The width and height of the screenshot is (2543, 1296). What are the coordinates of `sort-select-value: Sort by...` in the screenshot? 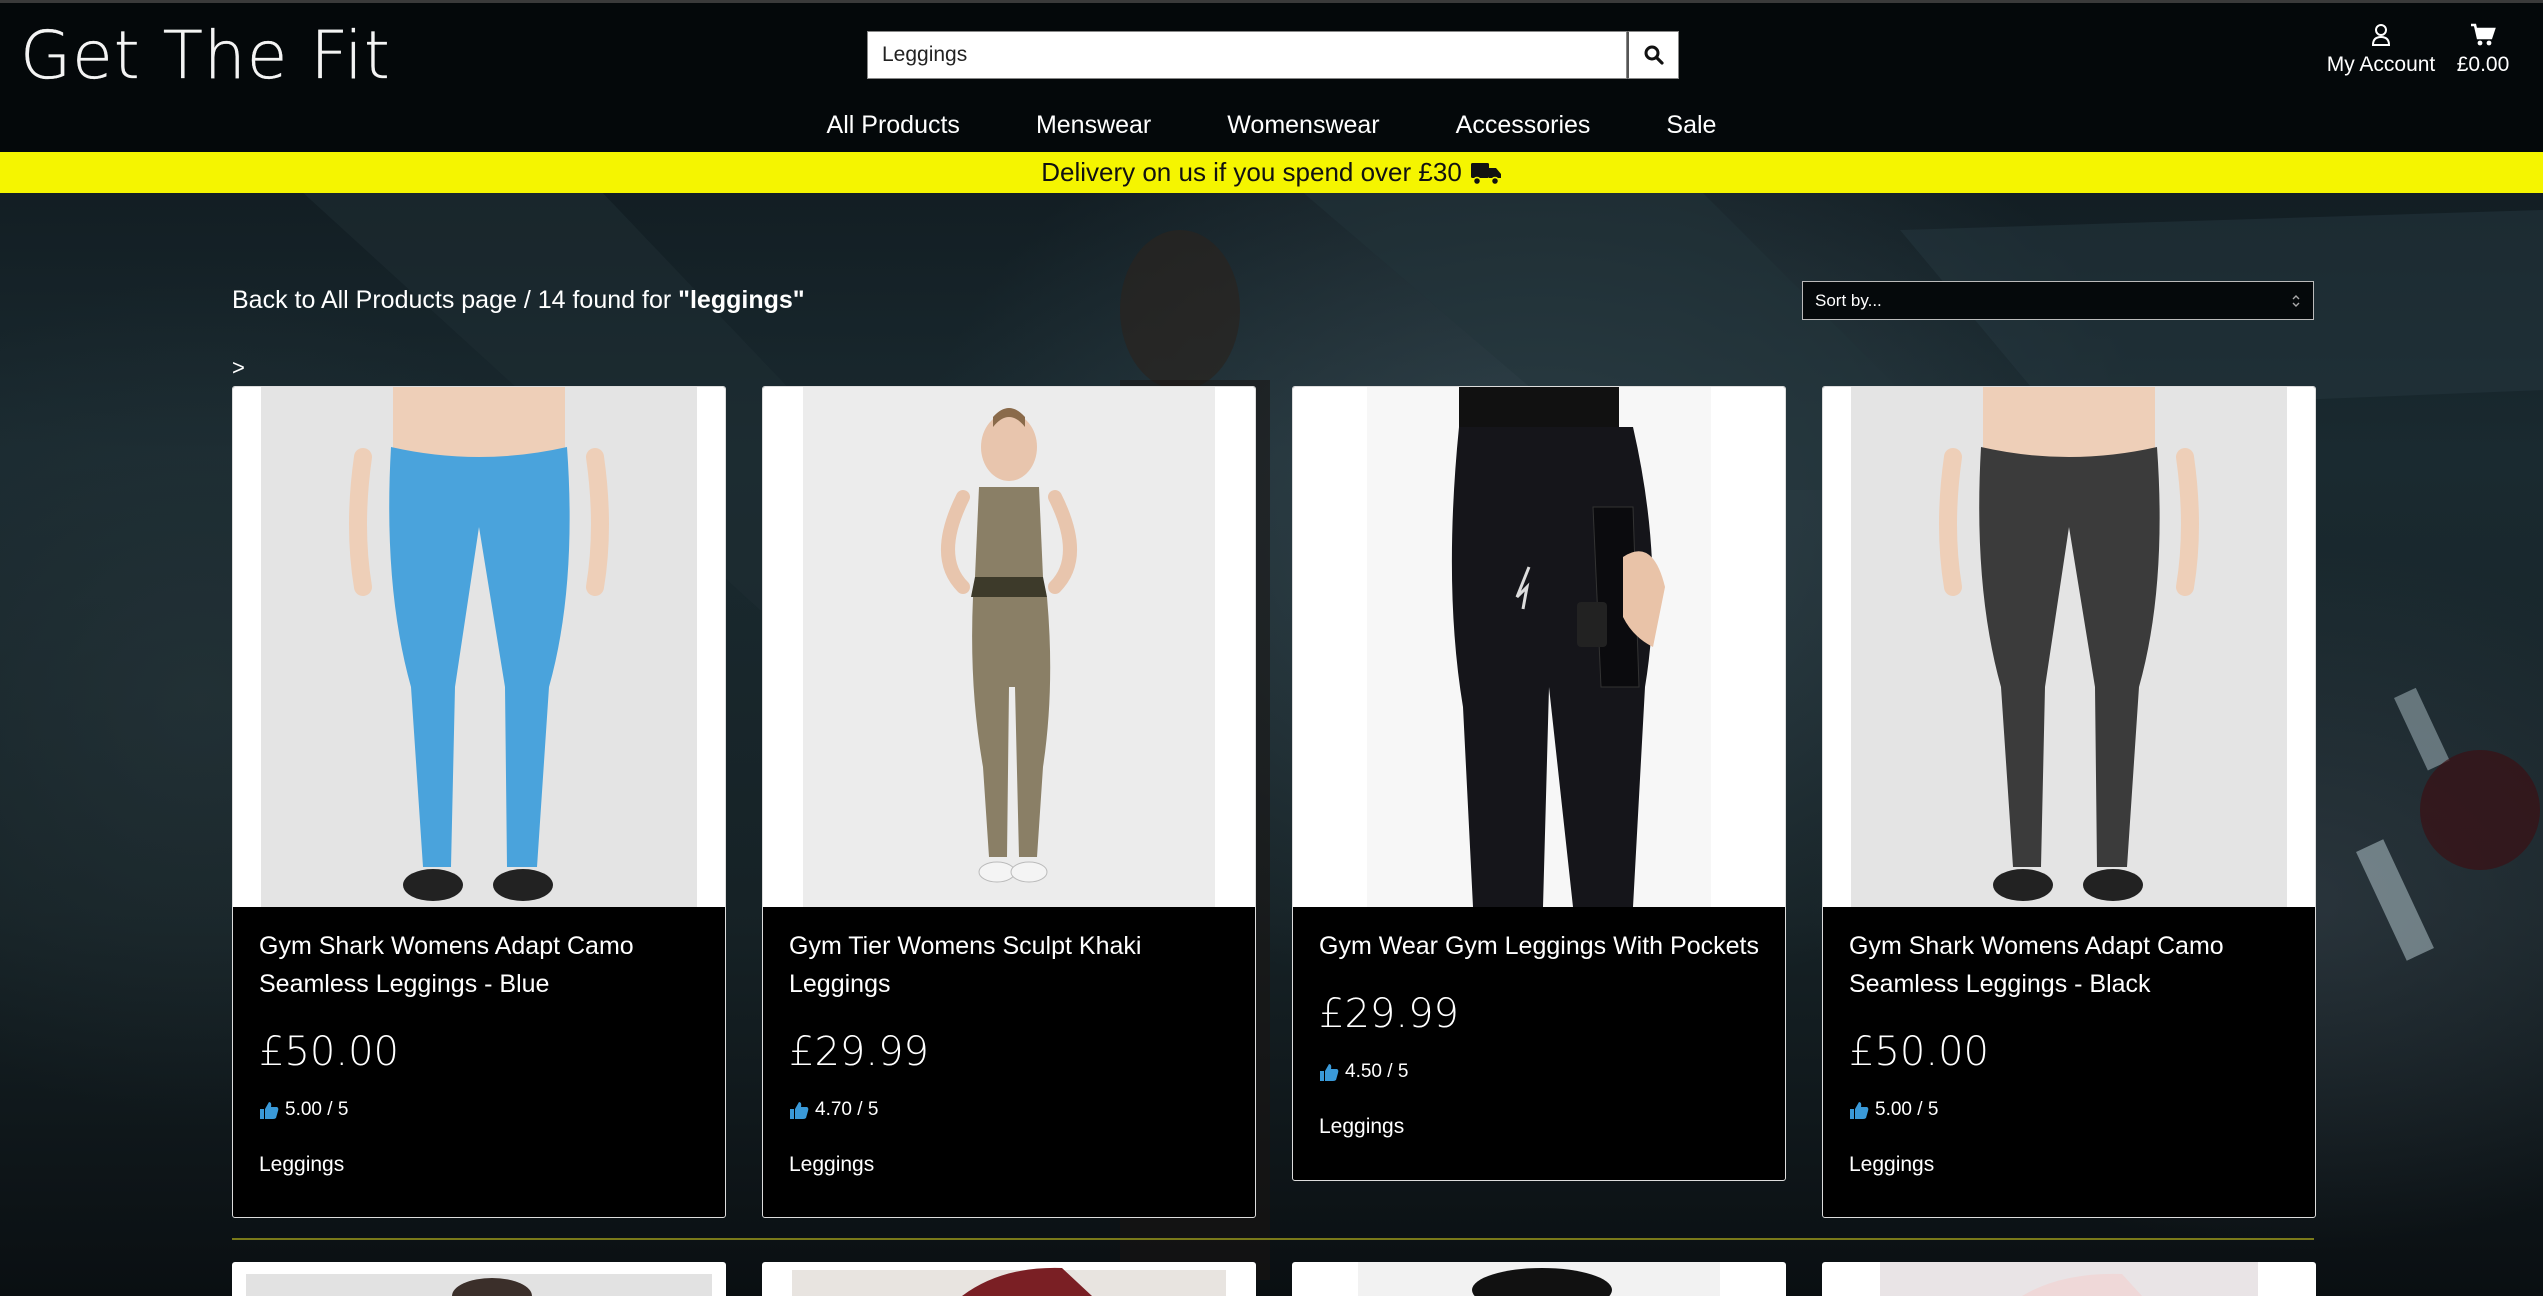 It's located at (1848, 300).